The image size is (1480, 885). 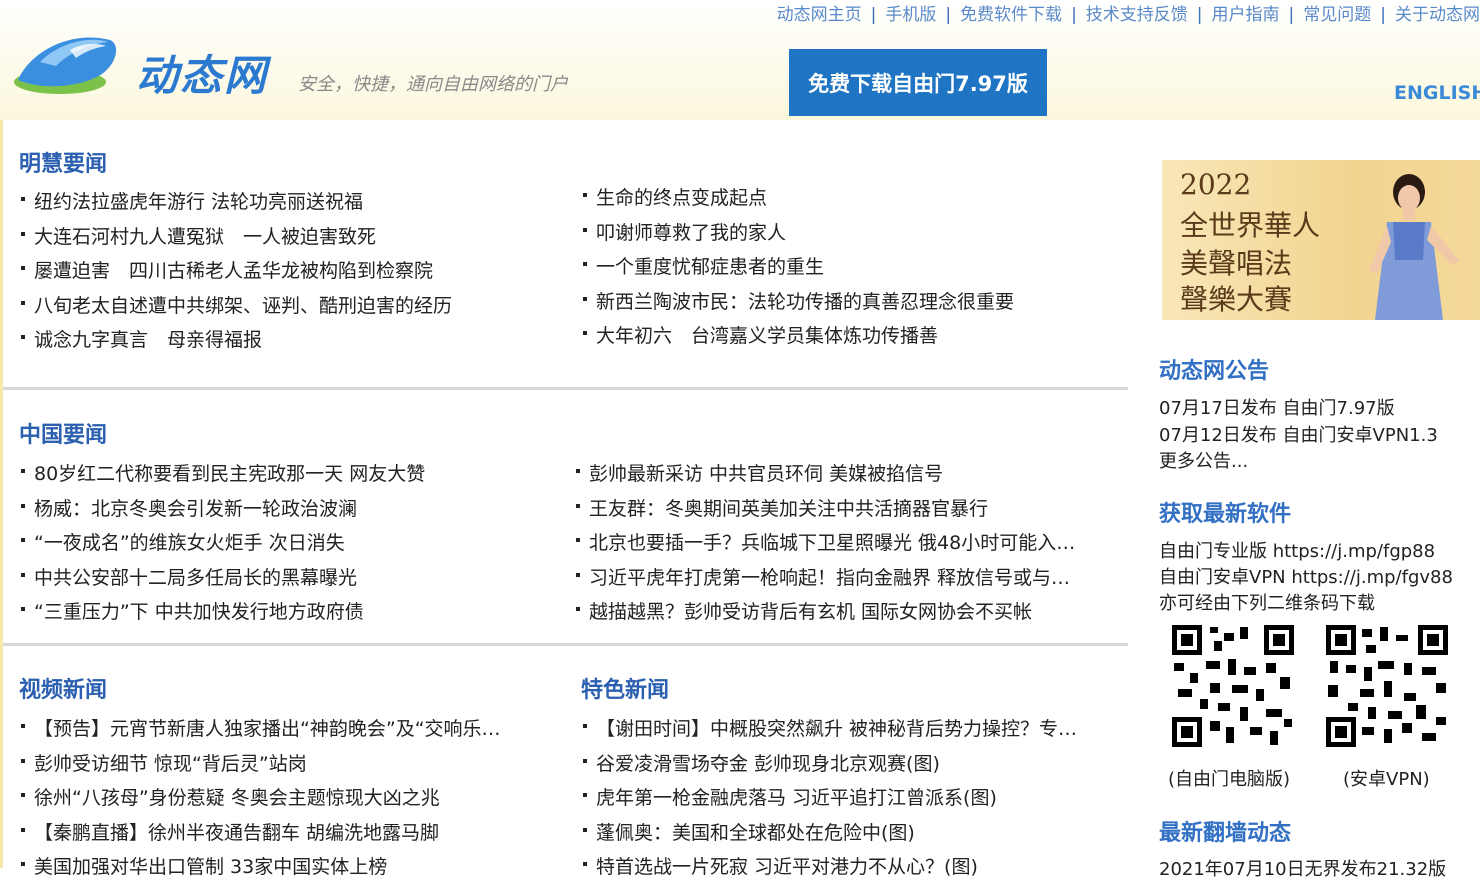 What do you see at coordinates (243, 306) in the screenshot?
I see `news-link: 八旬老太自述遭中共绑架、诬判、酷刑迫害的经历` at bounding box center [243, 306].